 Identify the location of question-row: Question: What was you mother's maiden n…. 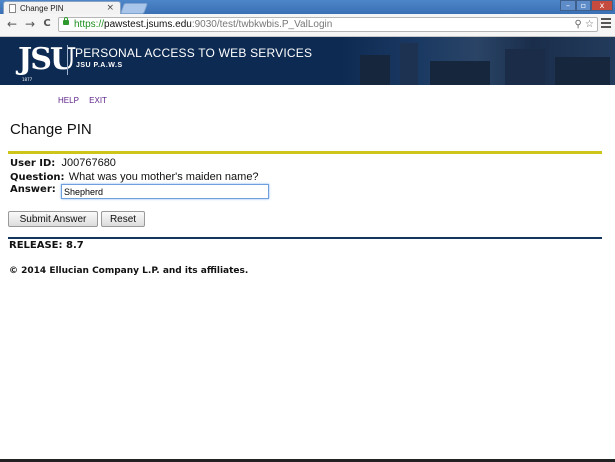
(134, 177).